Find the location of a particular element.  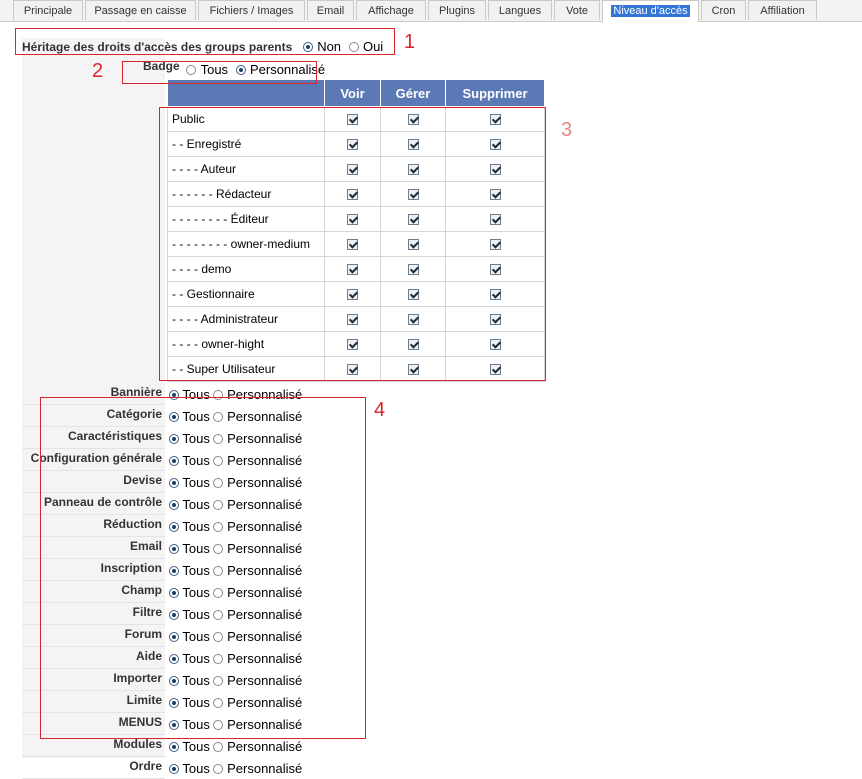

tab-fichiers-images: Fichiers / Images is located at coordinates (251, 10).